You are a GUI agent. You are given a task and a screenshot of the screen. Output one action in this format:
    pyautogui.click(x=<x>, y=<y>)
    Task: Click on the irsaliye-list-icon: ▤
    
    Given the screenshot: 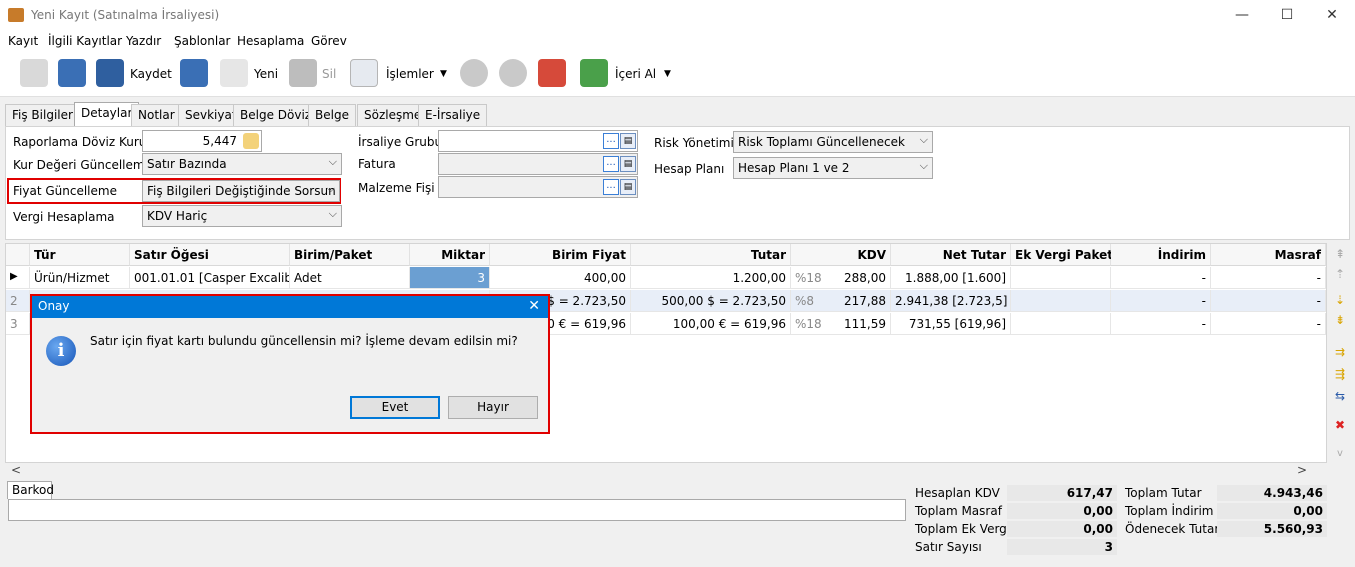 What is the action you would take?
    pyautogui.click(x=628, y=141)
    